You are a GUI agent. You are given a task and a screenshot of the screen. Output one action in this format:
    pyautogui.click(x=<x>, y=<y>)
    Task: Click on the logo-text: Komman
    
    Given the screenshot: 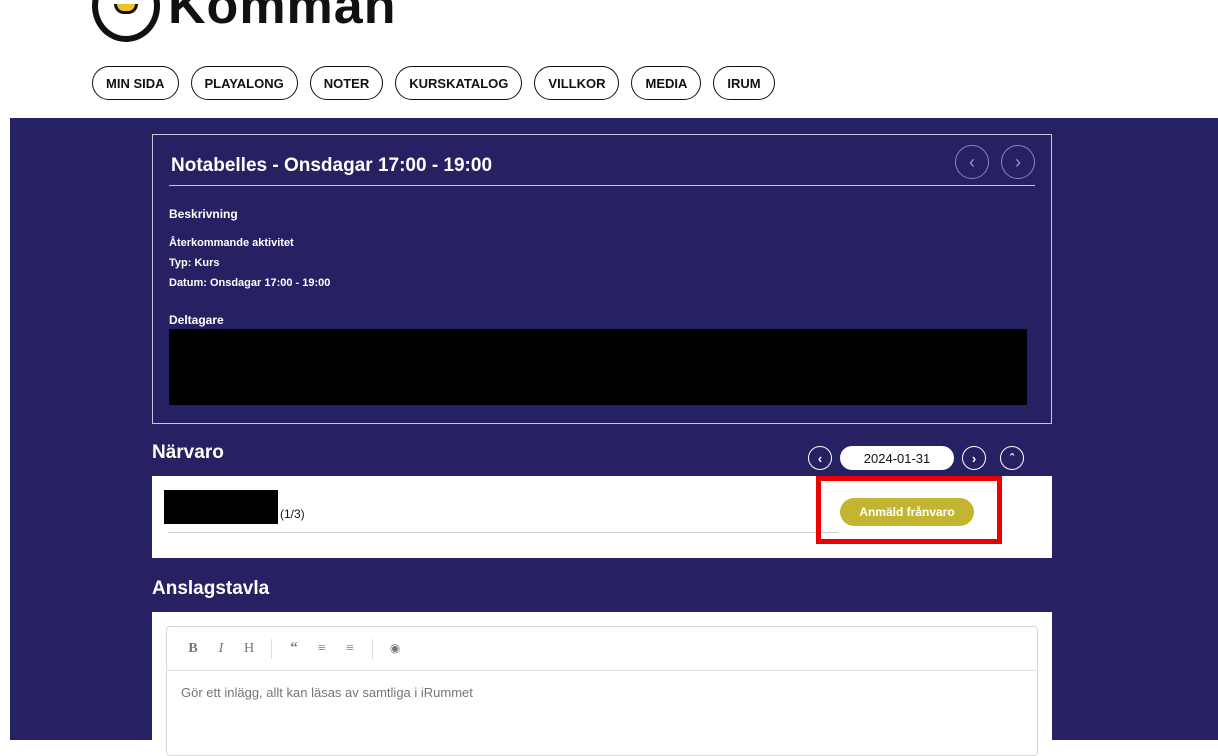 What is the action you would take?
    pyautogui.click(x=282, y=18)
    